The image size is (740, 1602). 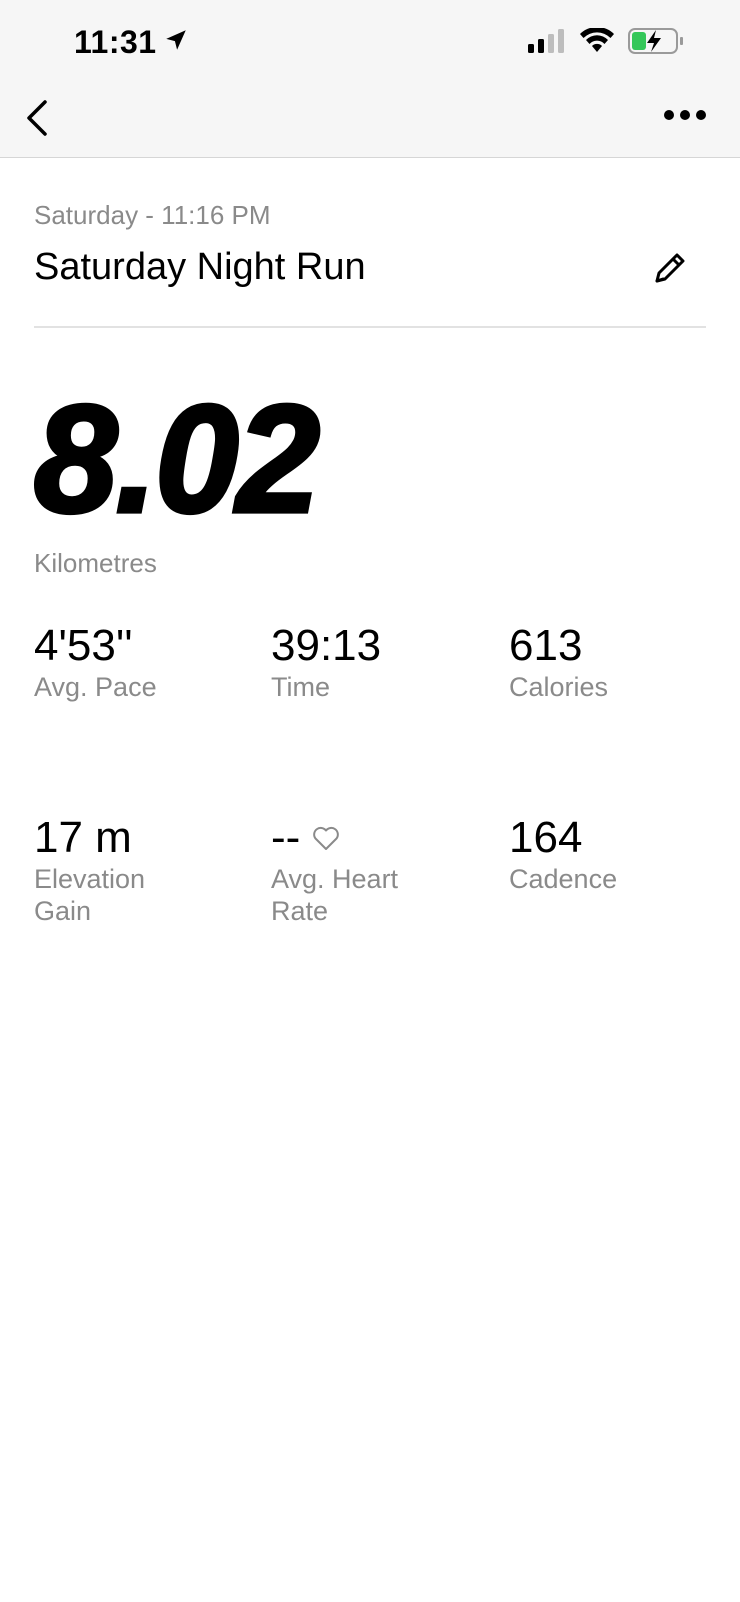 I want to click on status-bar-time: 11:31, so click(x=131, y=42).